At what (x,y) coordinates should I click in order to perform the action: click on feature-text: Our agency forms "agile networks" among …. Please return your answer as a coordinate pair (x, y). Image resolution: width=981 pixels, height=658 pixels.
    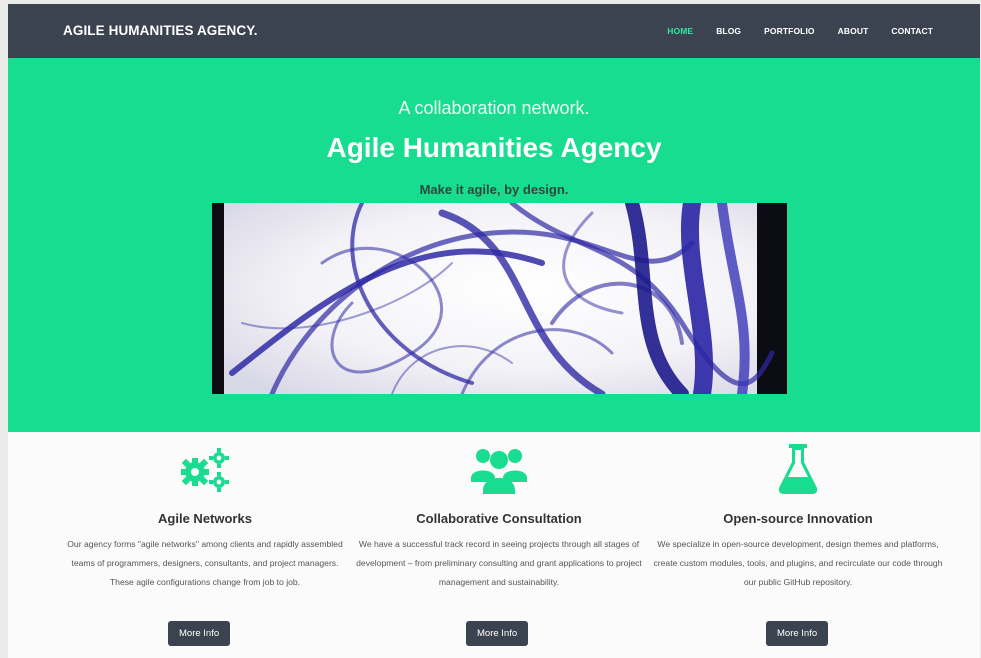
    Looking at the image, I should click on (205, 563).